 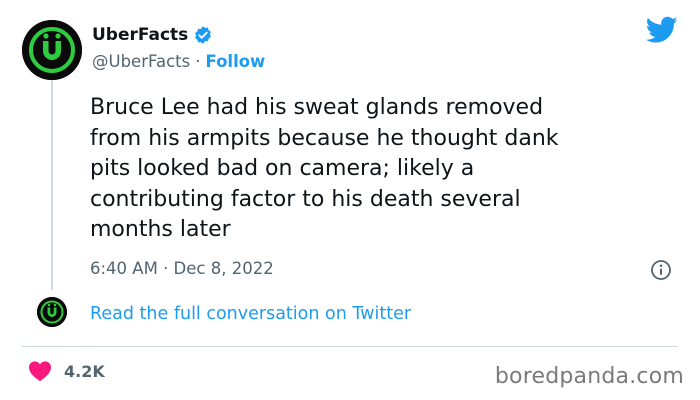 I want to click on author-handle: @UberFacts, so click(x=141, y=61).